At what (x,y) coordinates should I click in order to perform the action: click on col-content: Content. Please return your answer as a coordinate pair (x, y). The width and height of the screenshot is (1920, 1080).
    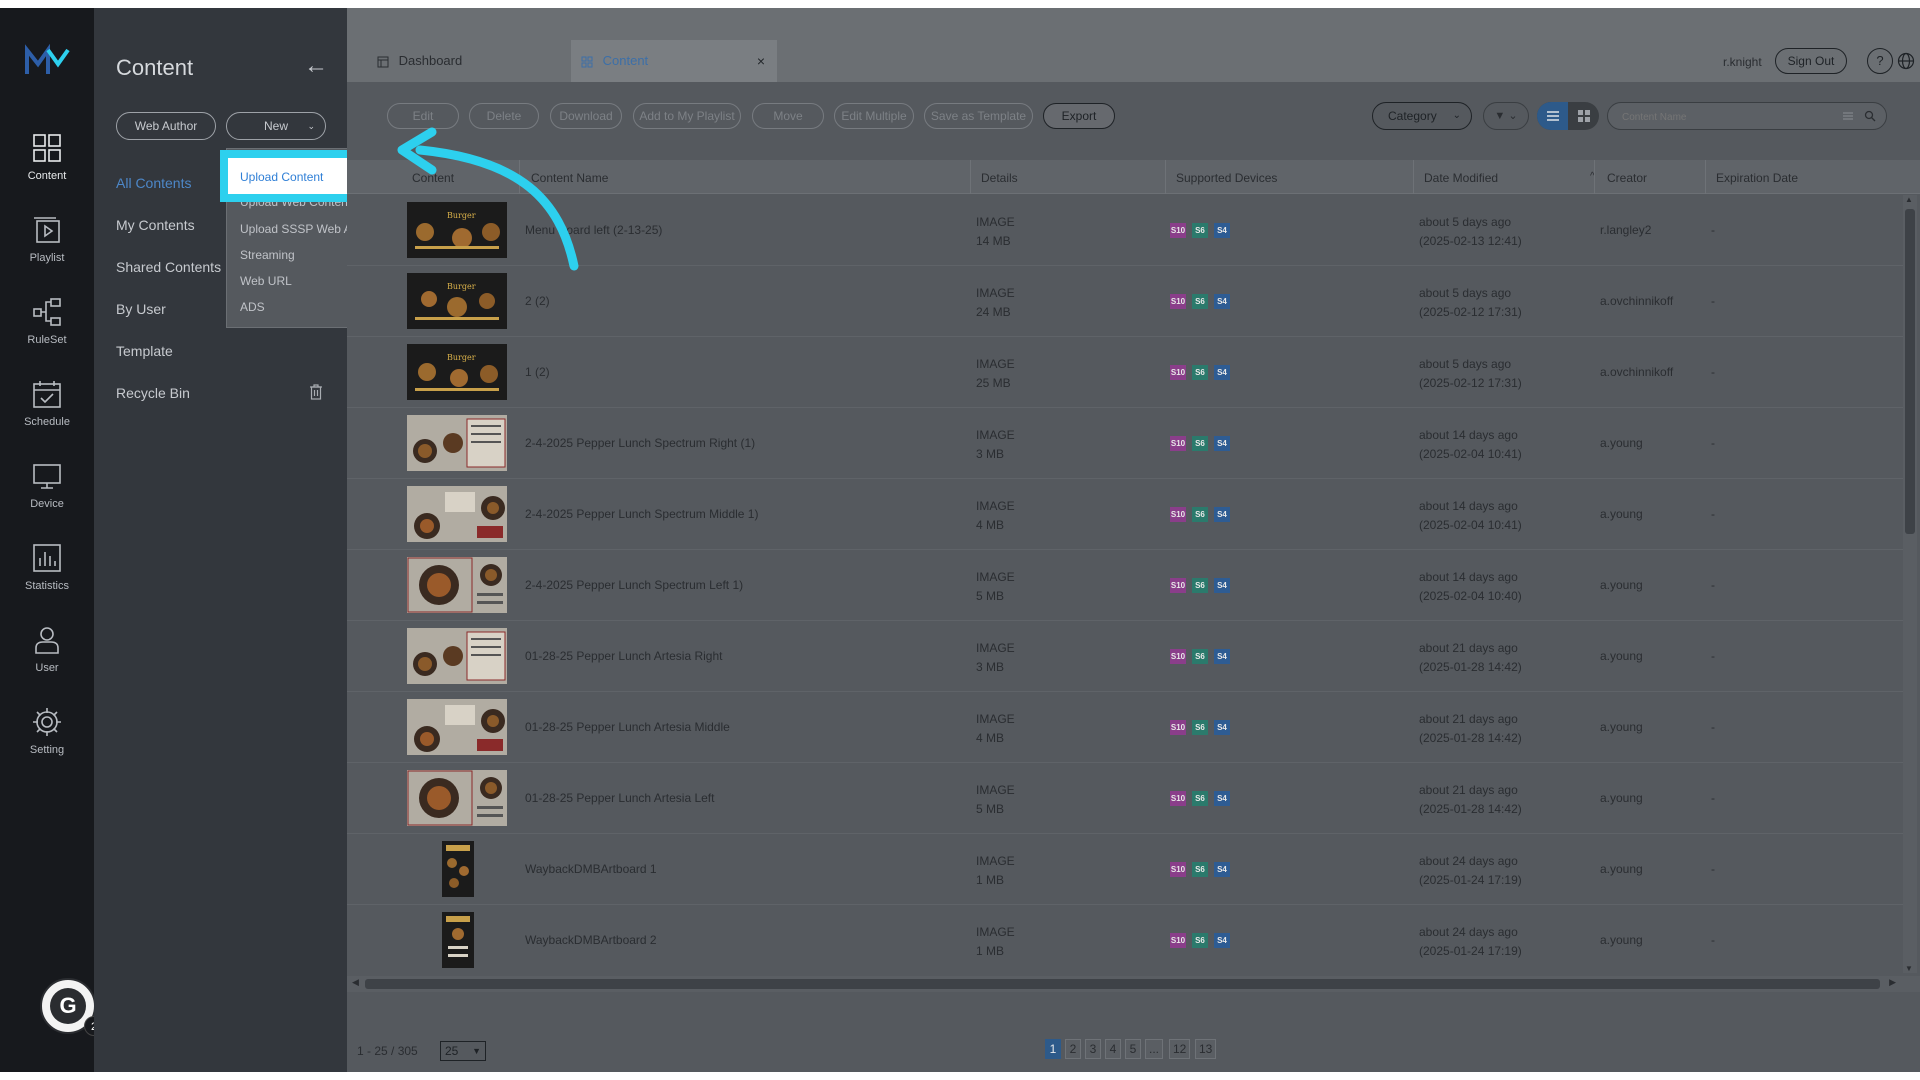
    Looking at the image, I should click on (433, 178).